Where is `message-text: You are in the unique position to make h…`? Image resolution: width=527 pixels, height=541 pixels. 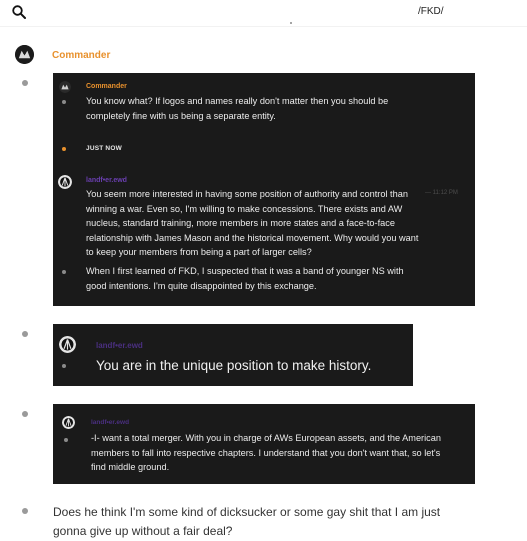
message-text: You are in the unique position to make h… is located at coordinates (234, 365).